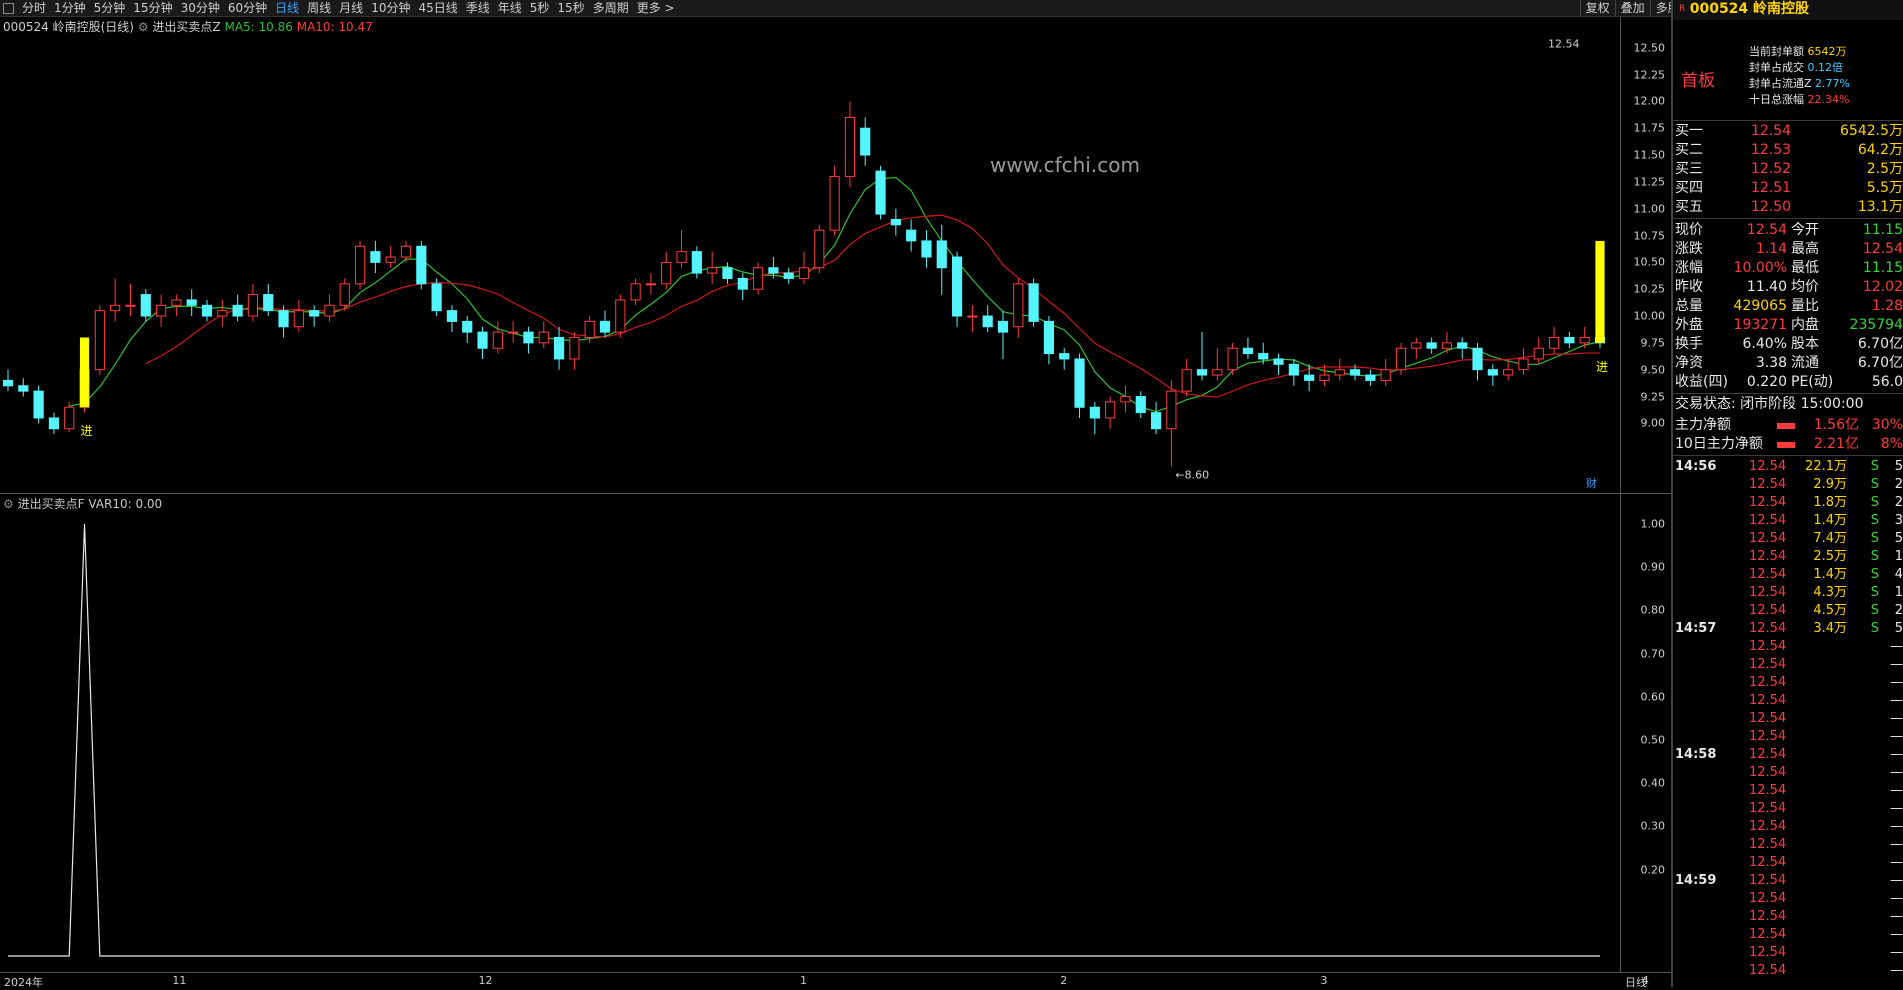 The image size is (1903, 990). I want to click on tab-period: 季线, so click(478, 8).